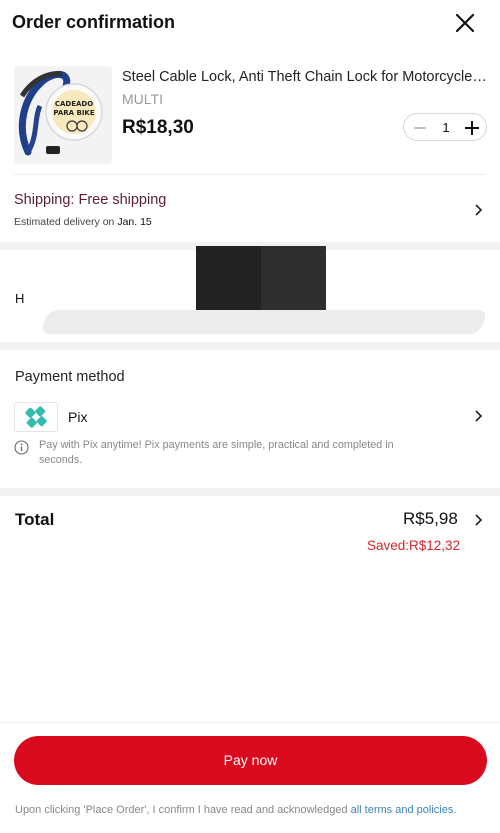 The height and width of the screenshot is (833, 500). What do you see at coordinates (90, 200) in the screenshot?
I see `shipping-title: Shipping: Free shipping` at bounding box center [90, 200].